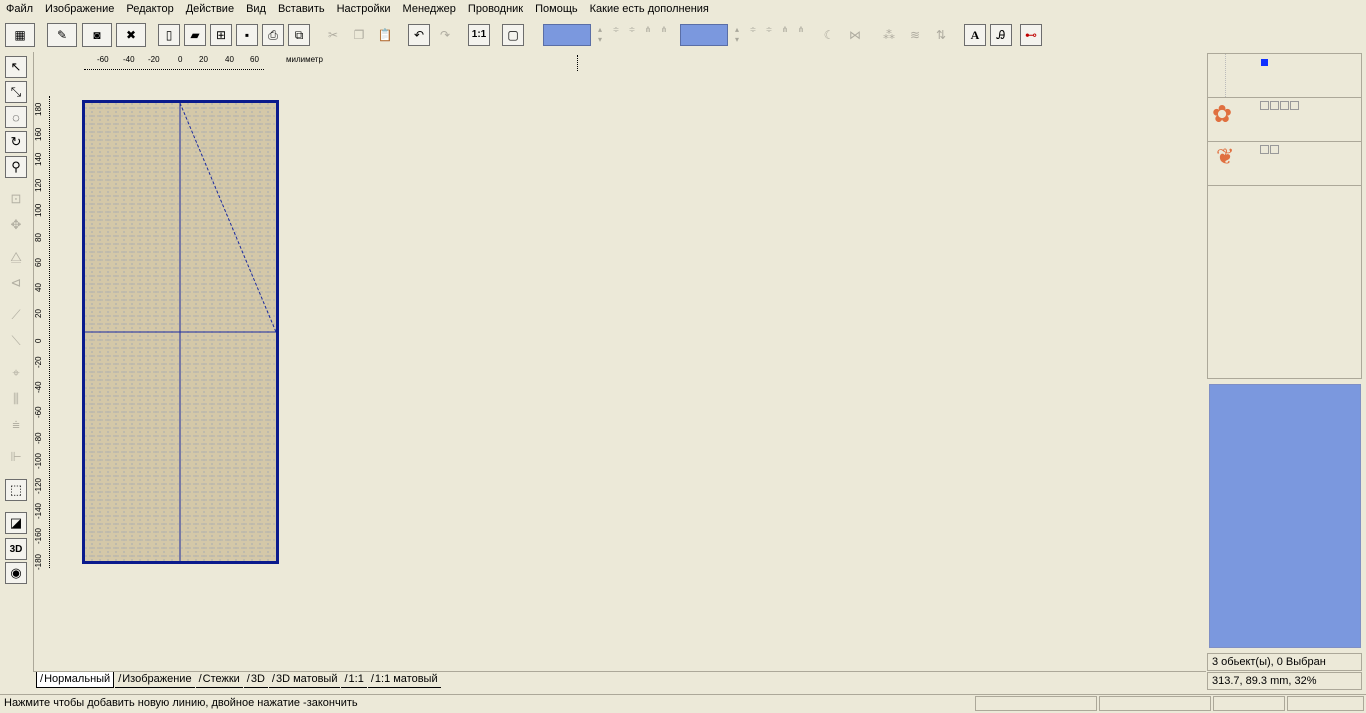  I want to click on cut-button: ✂, so click(333, 35).